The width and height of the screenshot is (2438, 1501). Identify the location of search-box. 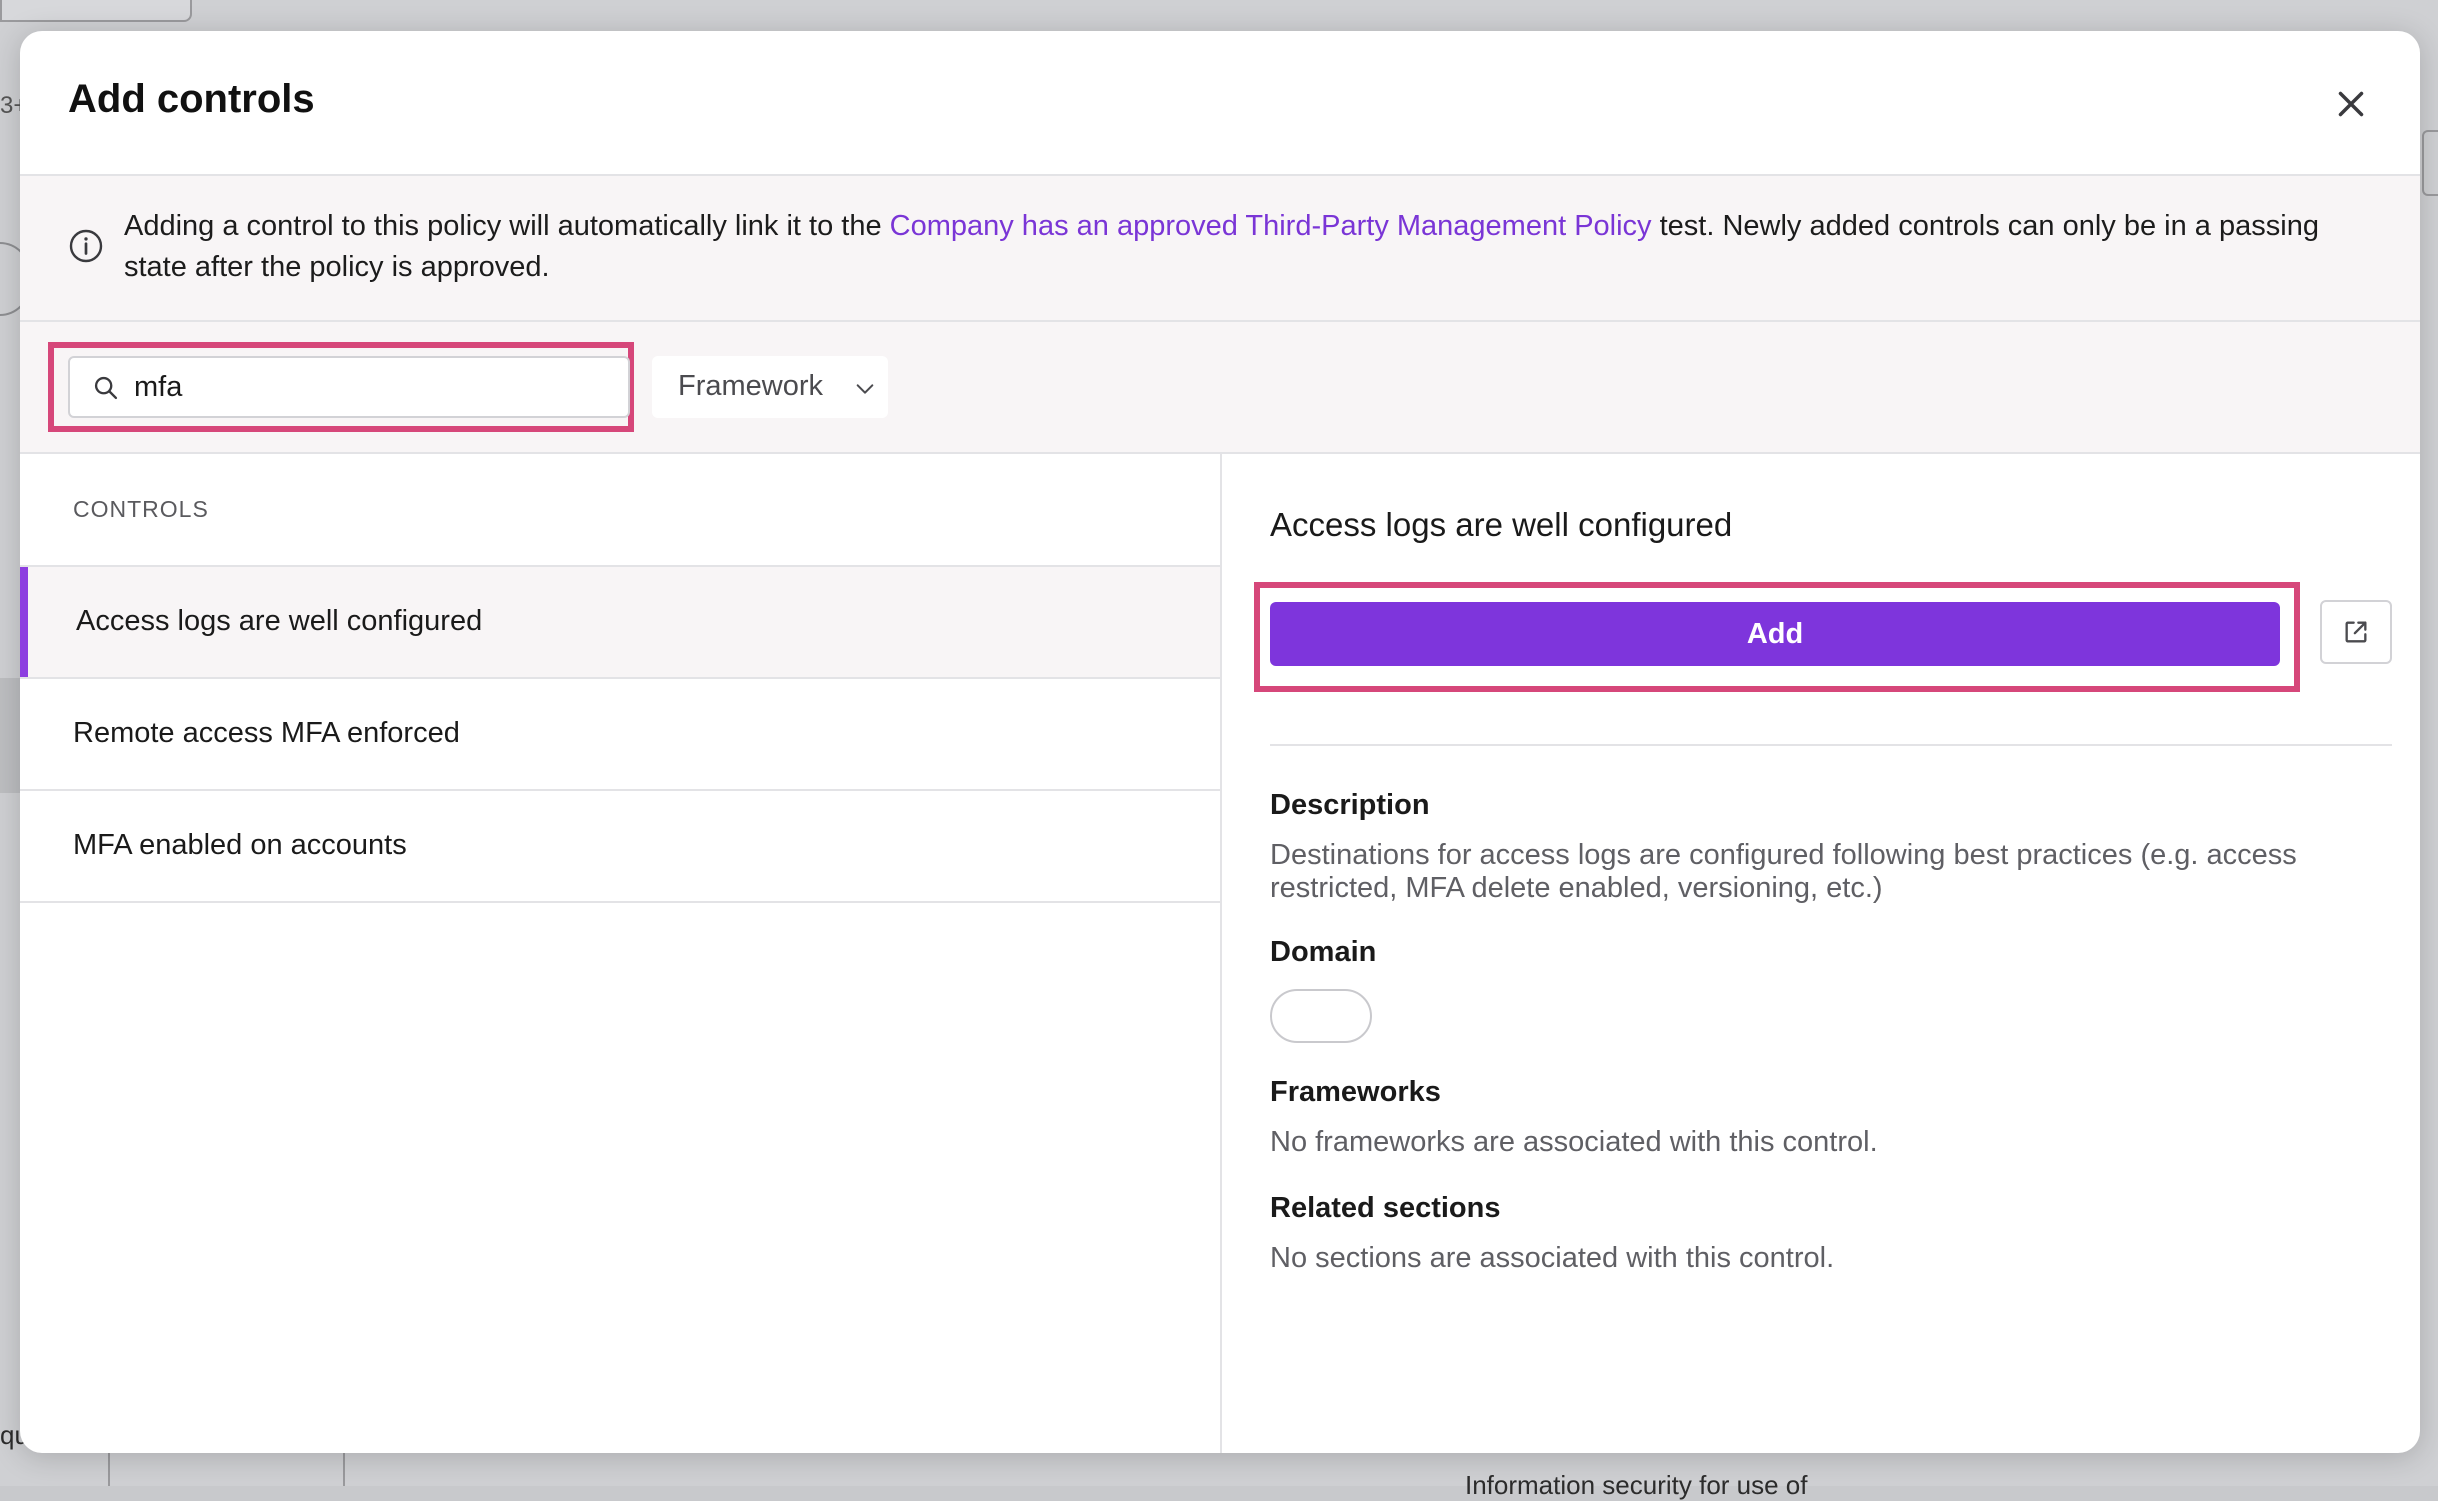
(349, 387).